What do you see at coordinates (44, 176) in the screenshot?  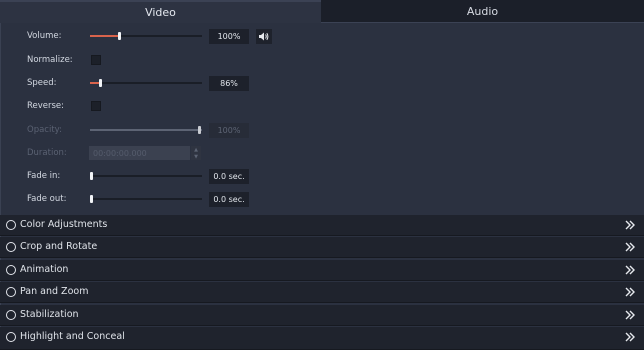 I see `fade-in-label: Fade in:` at bounding box center [44, 176].